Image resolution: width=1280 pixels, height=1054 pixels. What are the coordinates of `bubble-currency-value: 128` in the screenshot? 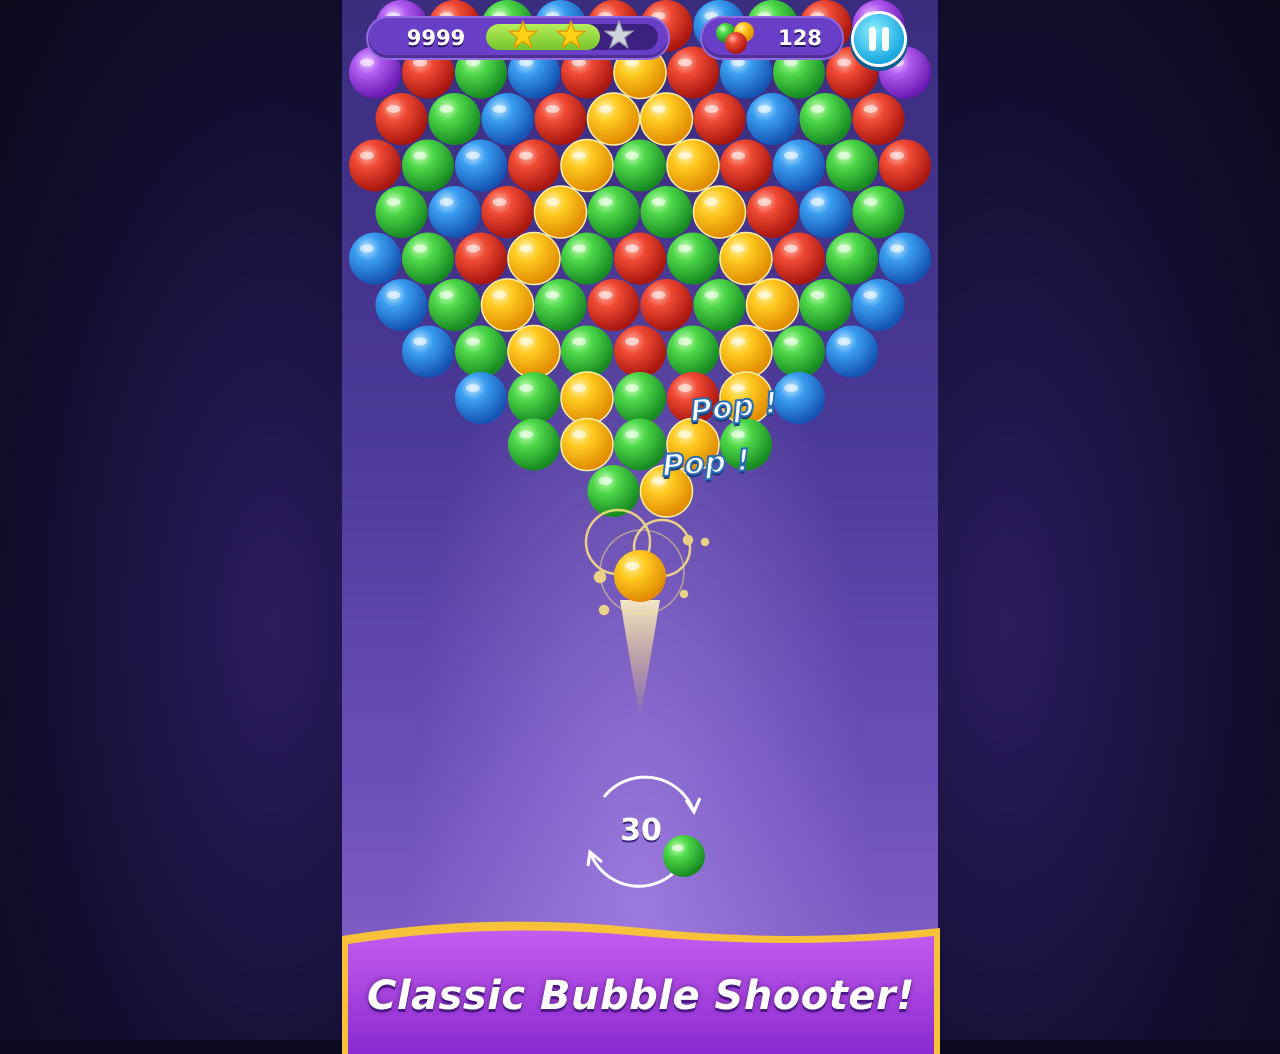 It's located at (800, 38).